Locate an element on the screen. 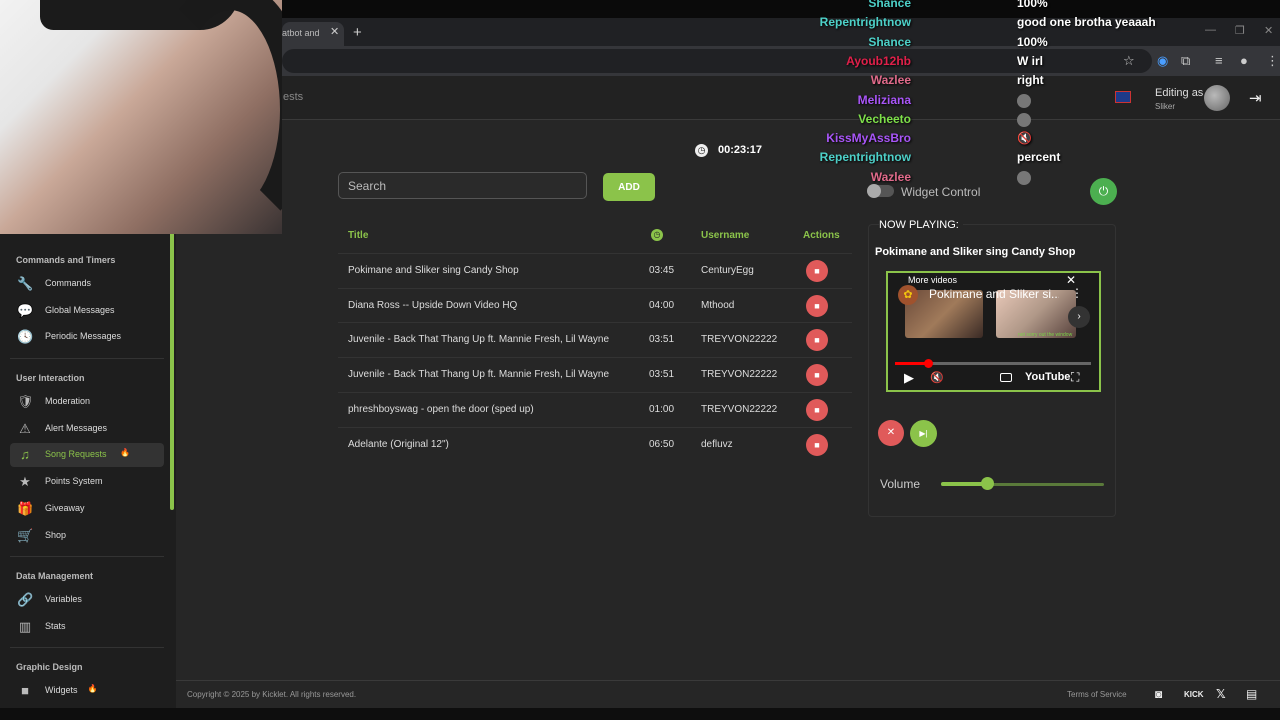 The image size is (1280, 720). sidebar-section-title: Commands and Timers is located at coordinates (66, 260).